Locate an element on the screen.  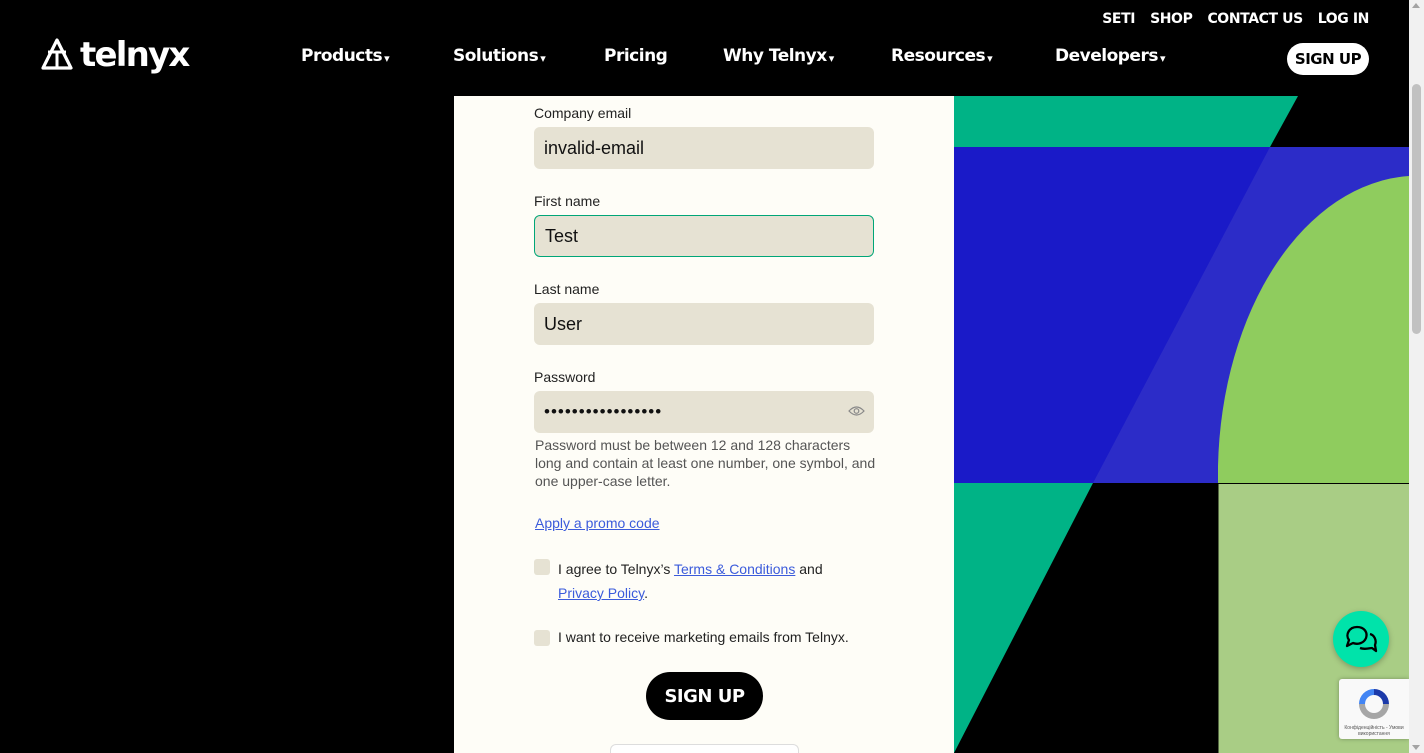
marketing-checkbox is located at coordinates (542, 638).